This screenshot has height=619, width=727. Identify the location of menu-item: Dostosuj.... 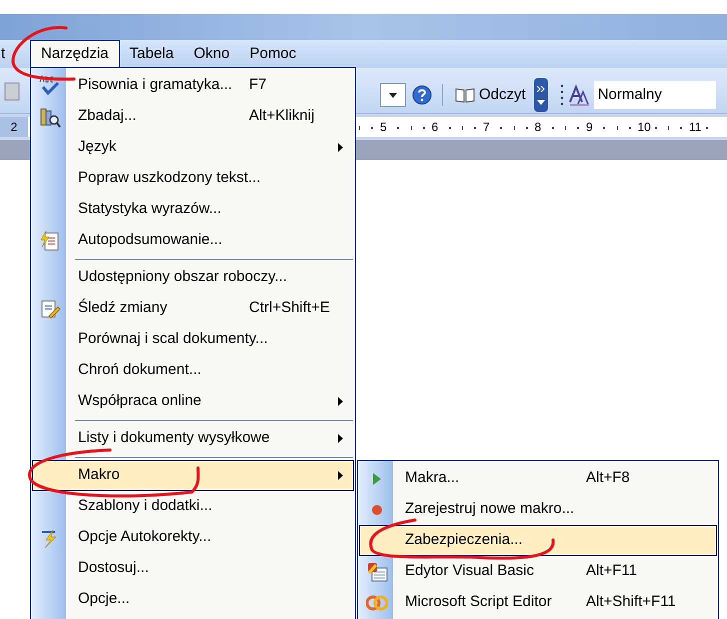
(193, 568).